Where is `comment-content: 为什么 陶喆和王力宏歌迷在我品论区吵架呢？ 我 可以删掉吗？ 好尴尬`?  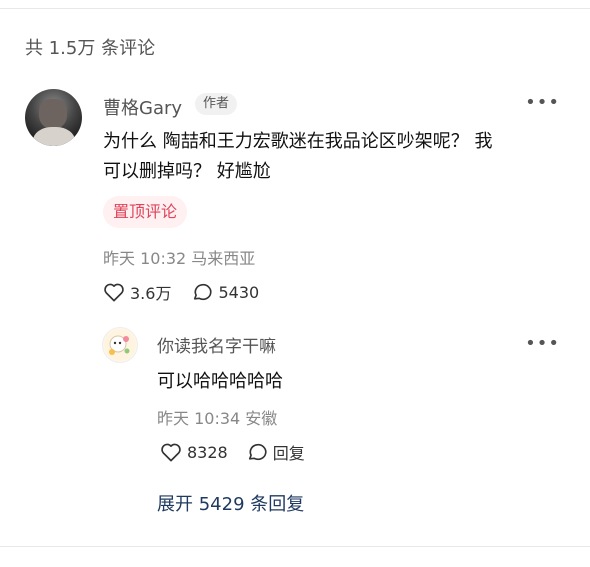 comment-content: 为什么 陶喆和王力宏歌迷在我品论区吵架呢？ 我 可以删掉吗？ 好尴尬 is located at coordinates (333, 157).